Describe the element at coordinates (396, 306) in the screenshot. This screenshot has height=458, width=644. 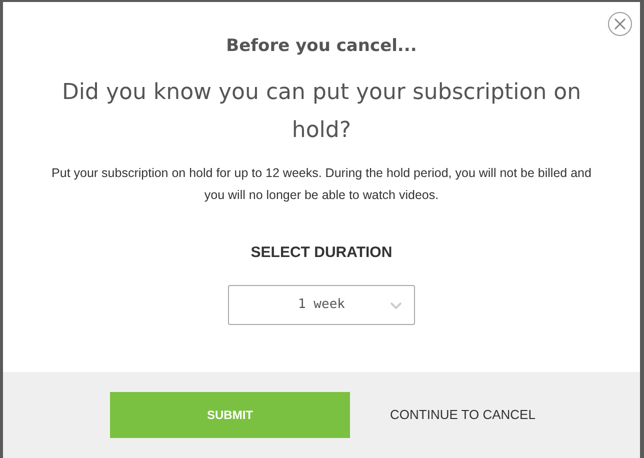
I see `chevron-down-icon` at that location.